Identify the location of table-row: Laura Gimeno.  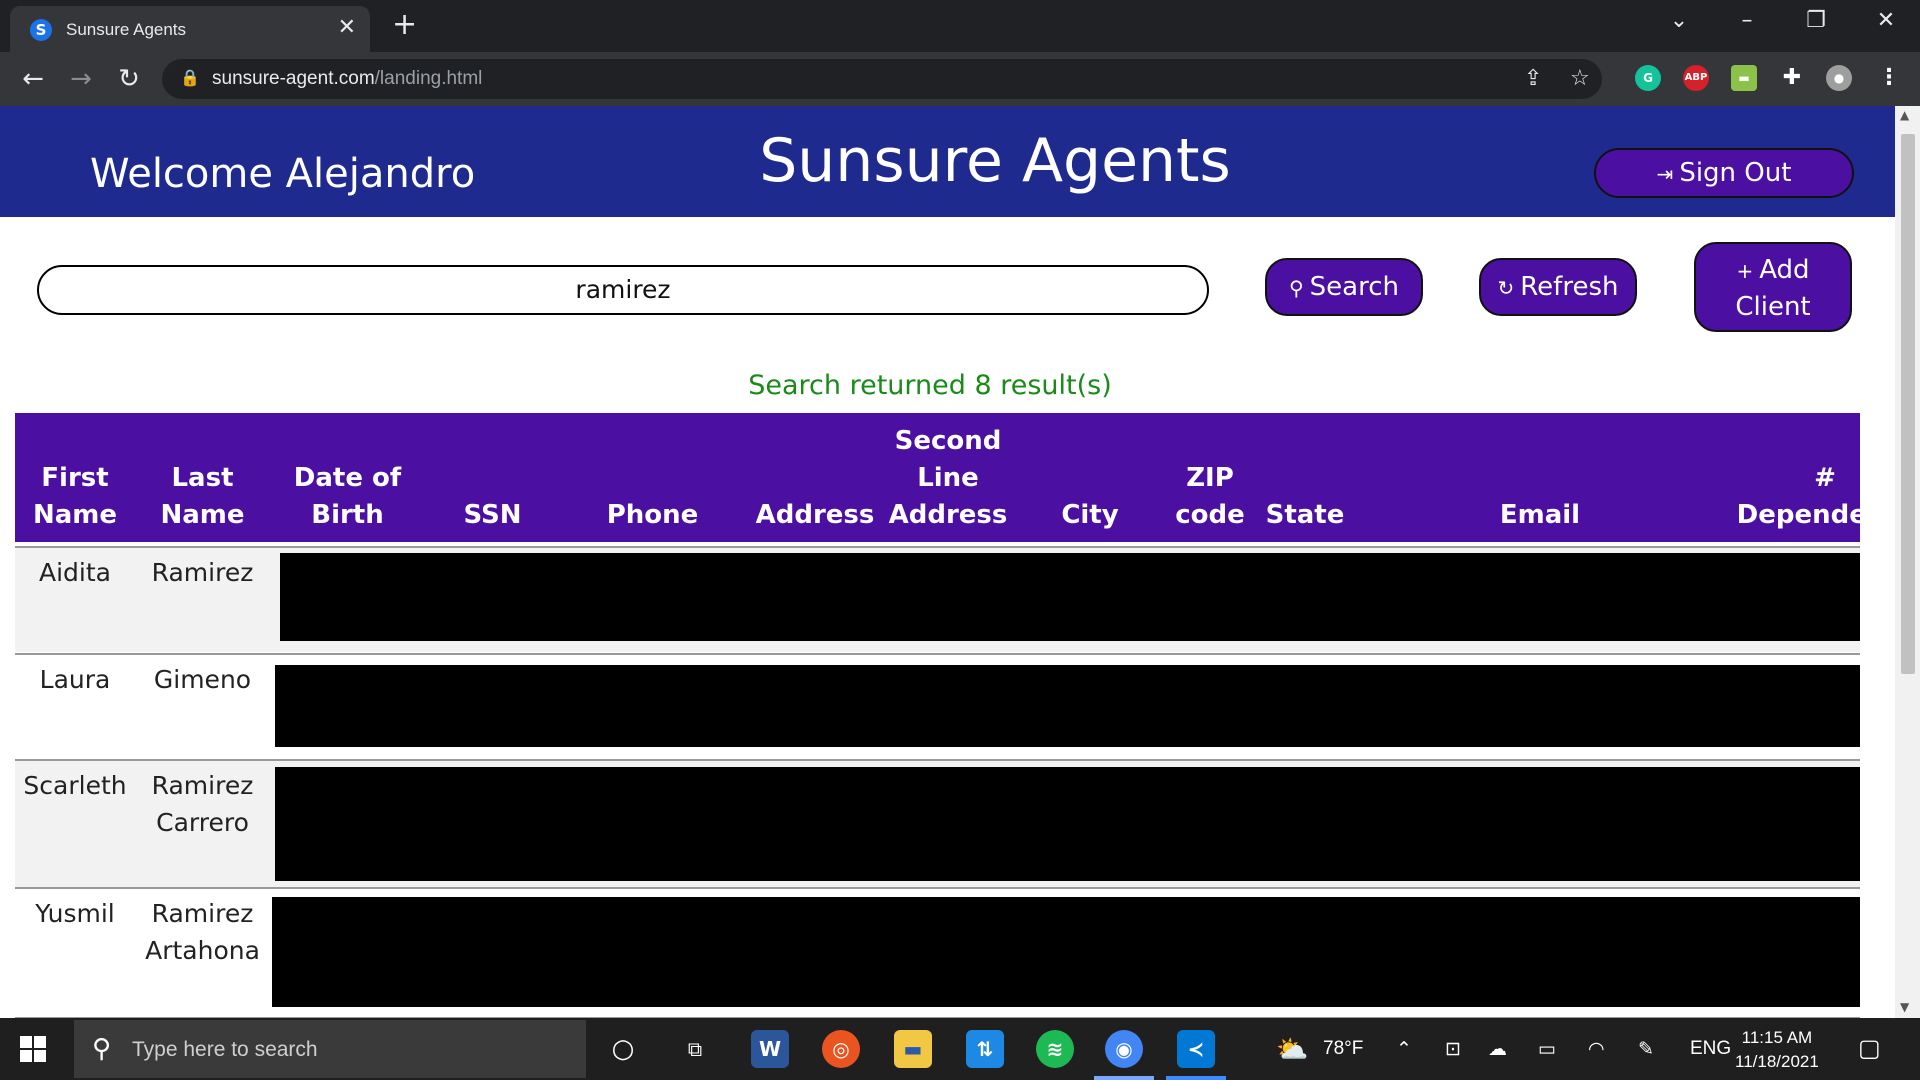
(937, 706).